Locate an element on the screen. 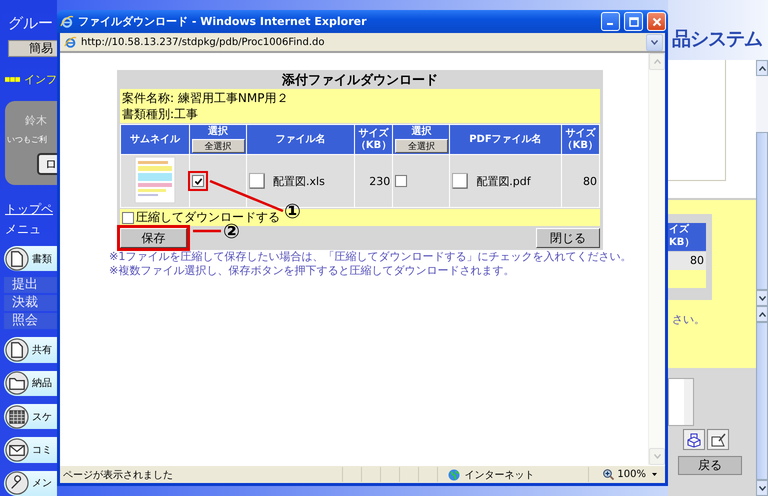 The image size is (768, 496). table-cell: 230 is located at coordinates (373, 181).